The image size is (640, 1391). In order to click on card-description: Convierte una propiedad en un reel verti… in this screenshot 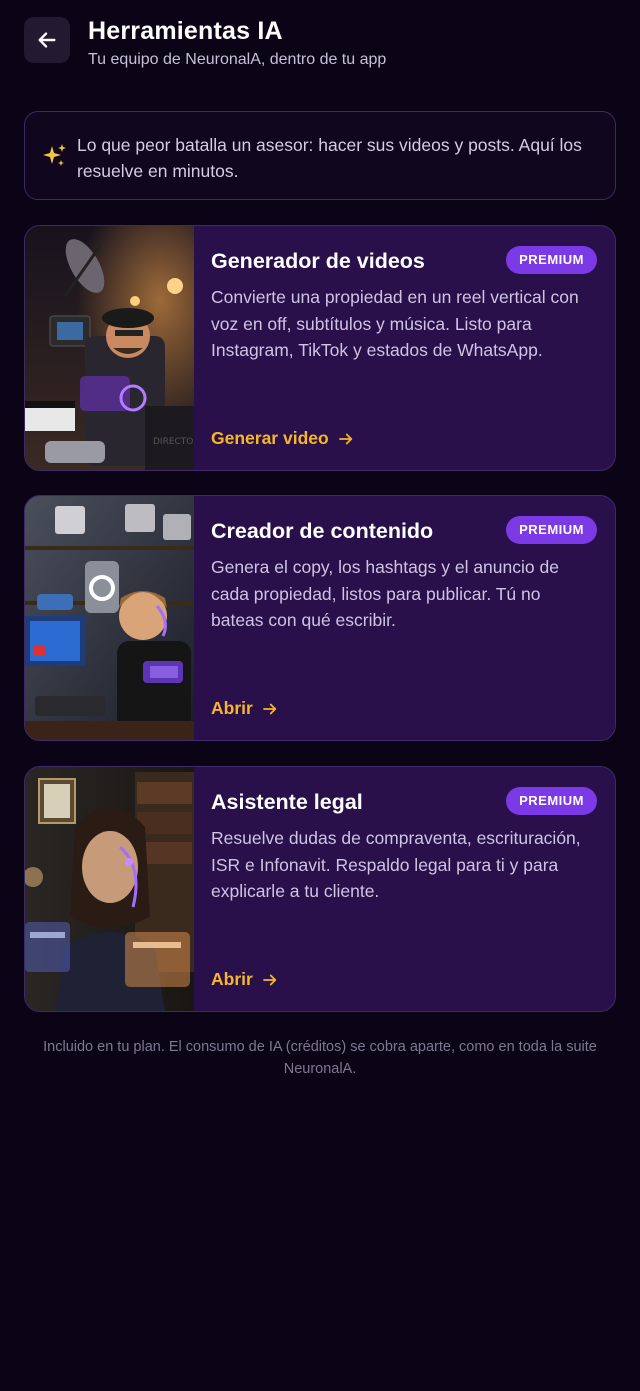, I will do `click(395, 323)`.